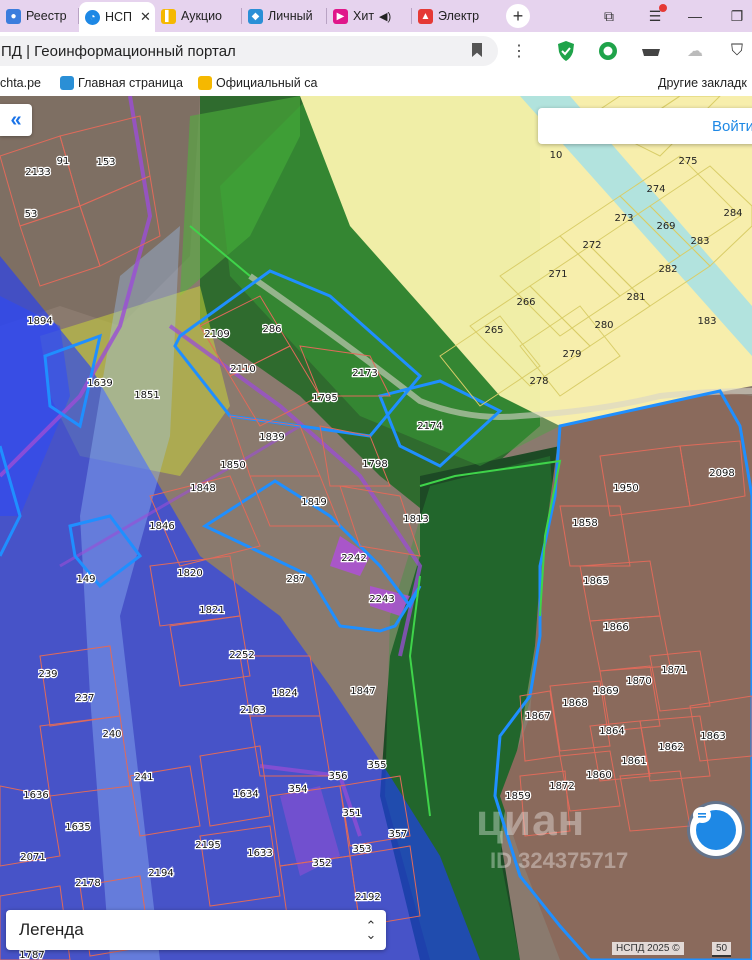 The image size is (752, 960). Describe the element at coordinates (30, 214) in the screenshot. I see `parcel-label-53: 53` at that location.